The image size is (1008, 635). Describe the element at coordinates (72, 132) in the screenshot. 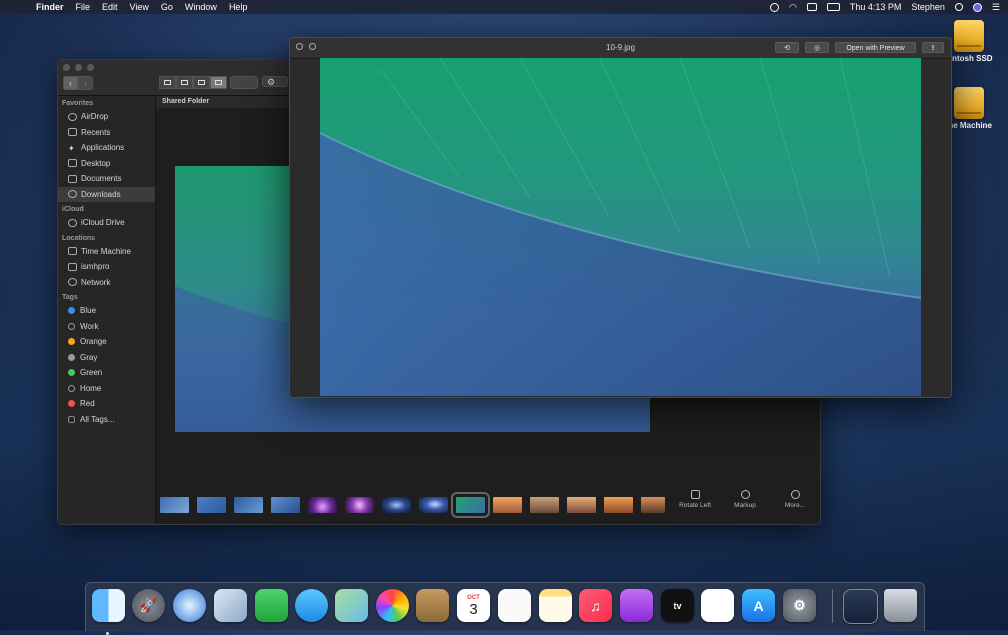

I see `recents-icon` at that location.